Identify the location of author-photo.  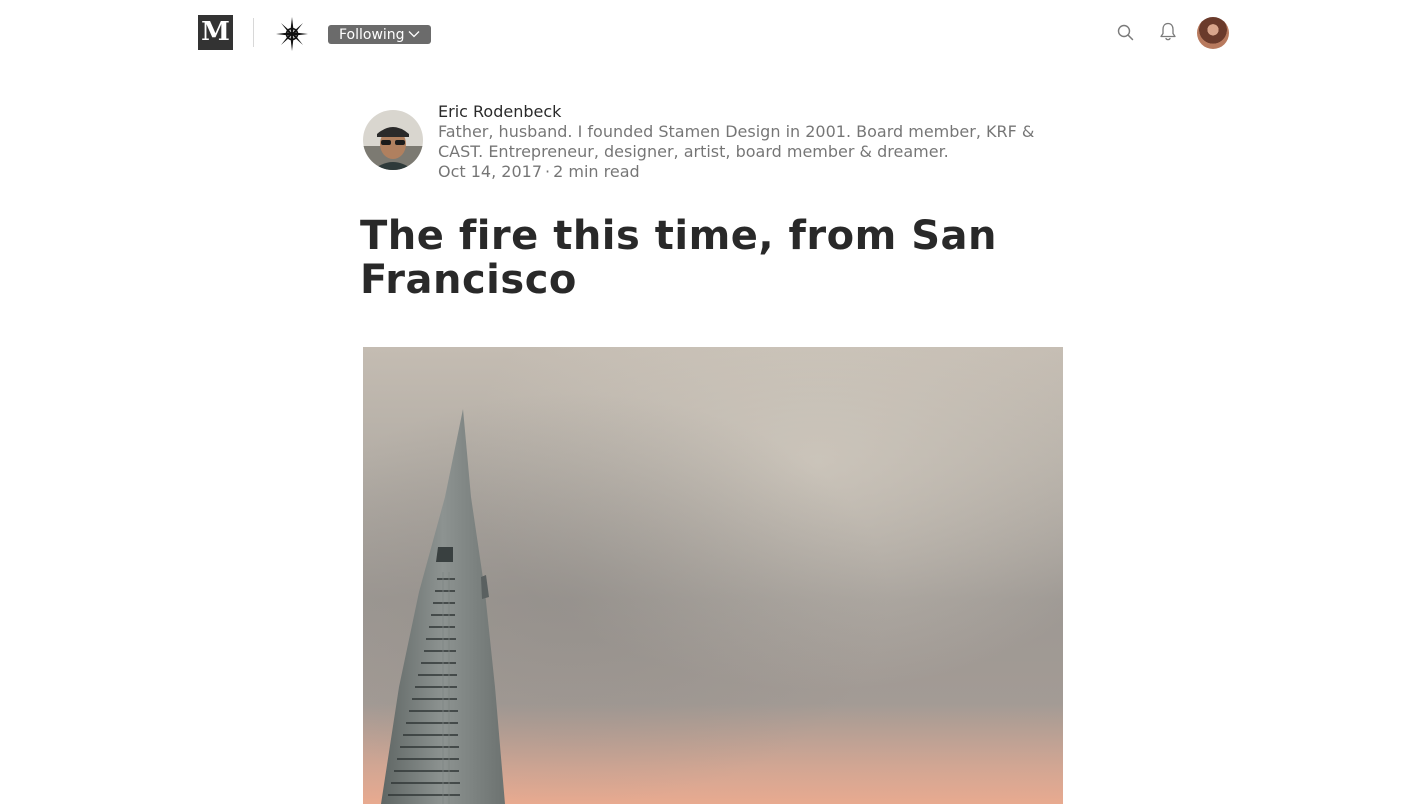
(393, 140).